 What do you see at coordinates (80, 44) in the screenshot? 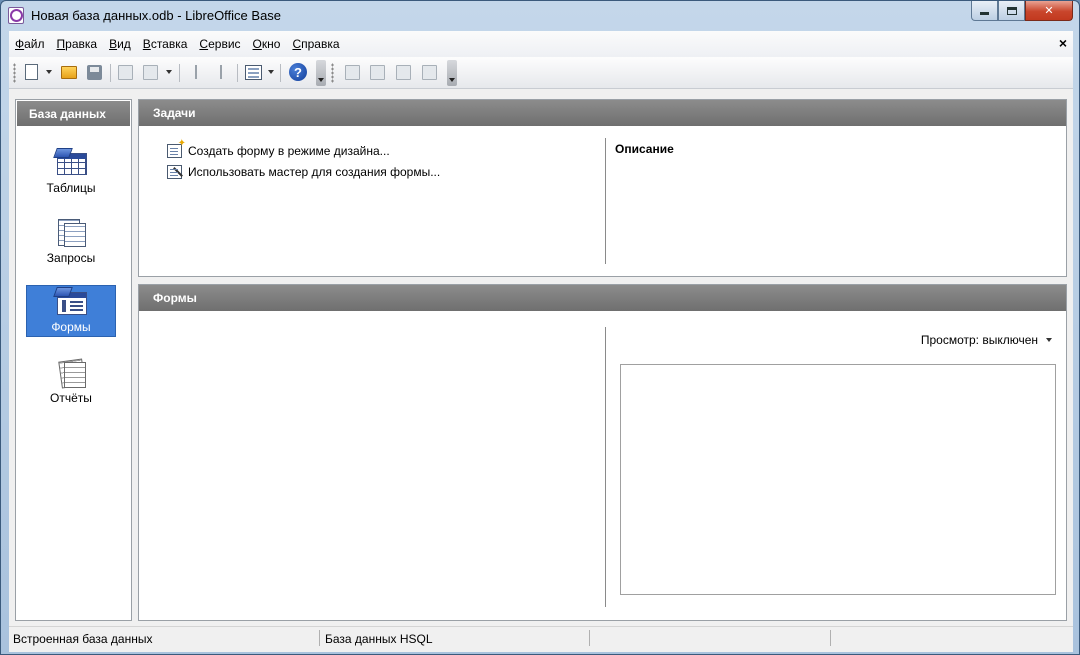
I see `menu-edit: Правка` at bounding box center [80, 44].